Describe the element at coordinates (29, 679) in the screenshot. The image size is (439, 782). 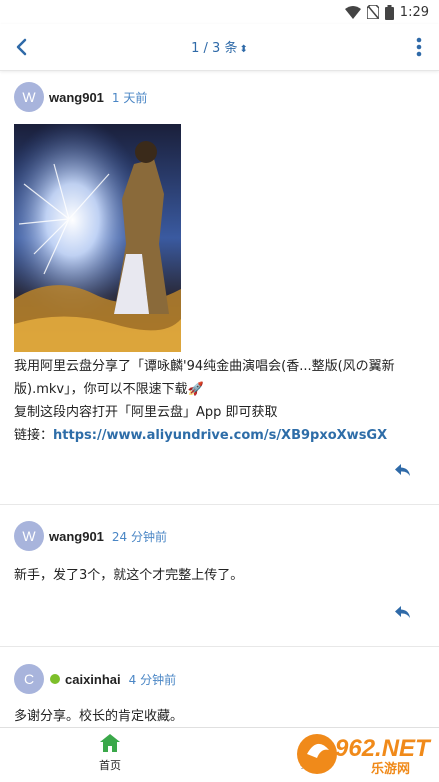
I see `avatar: C` at that location.